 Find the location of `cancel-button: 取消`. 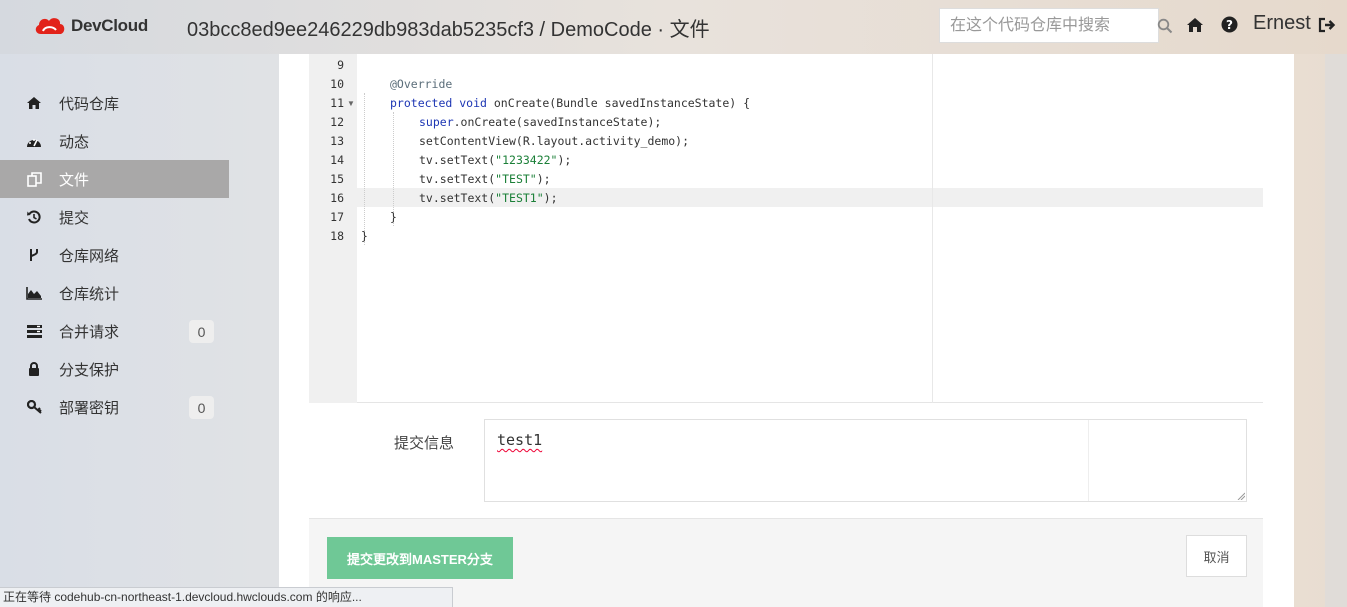

cancel-button: 取消 is located at coordinates (1216, 556).